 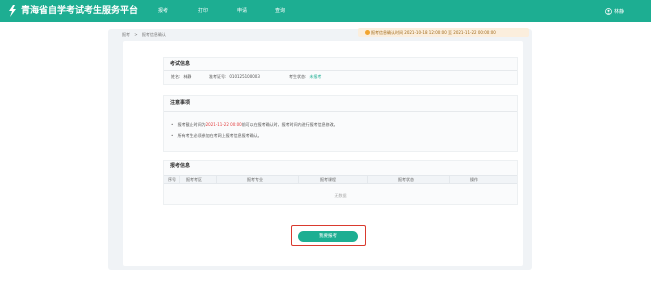 I want to click on user-menu: 林静, so click(x=614, y=11).